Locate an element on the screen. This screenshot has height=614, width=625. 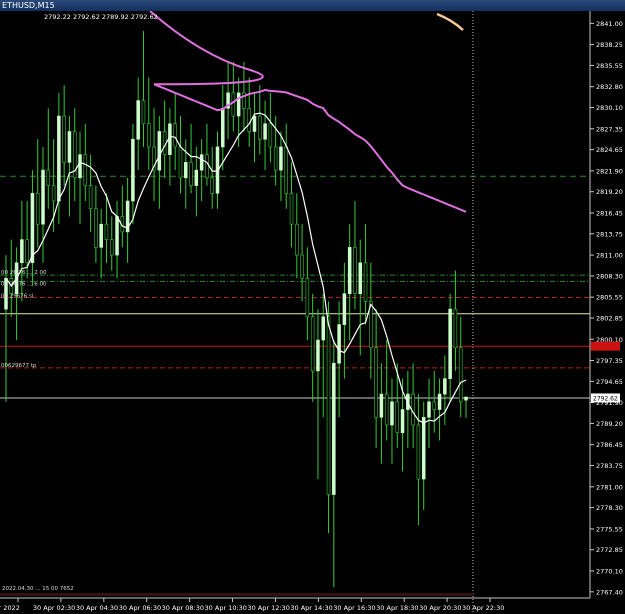
price-tick-label: 2841.00 is located at coordinates (609, 24).